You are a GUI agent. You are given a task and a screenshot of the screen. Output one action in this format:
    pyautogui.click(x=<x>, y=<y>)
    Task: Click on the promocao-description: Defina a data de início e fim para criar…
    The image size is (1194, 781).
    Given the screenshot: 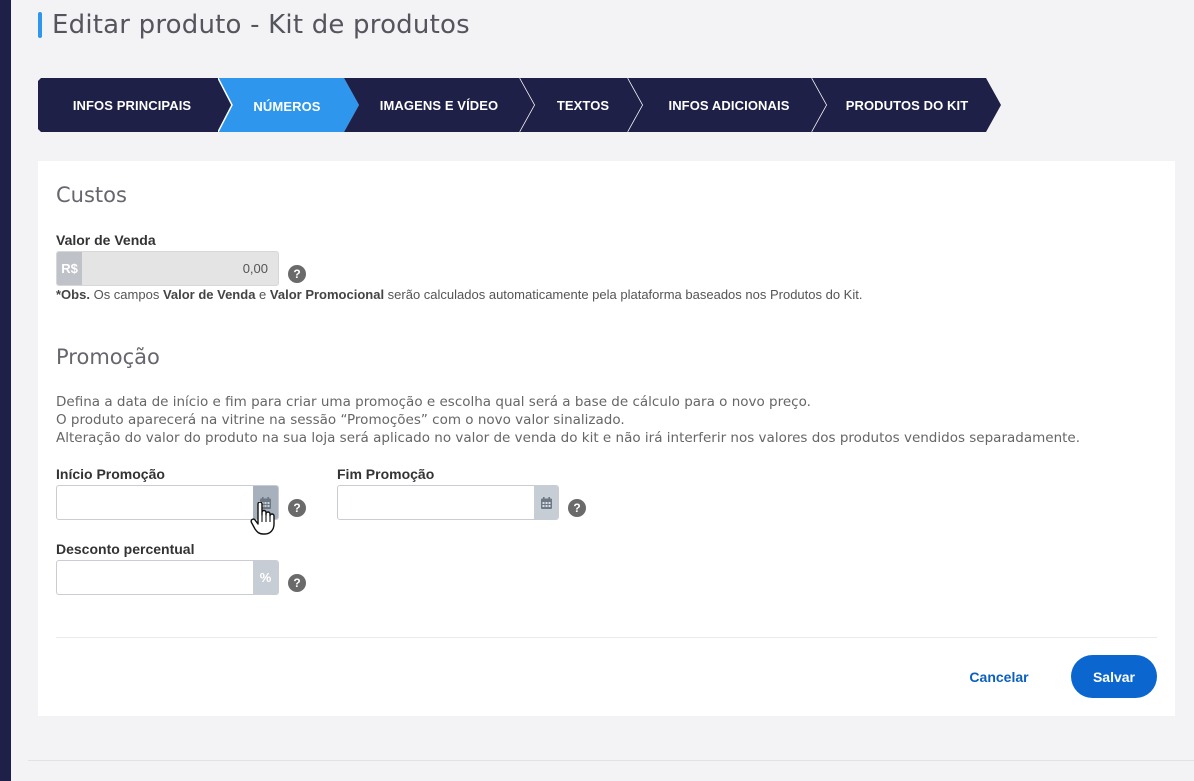 What is the action you would take?
    pyautogui.click(x=568, y=420)
    